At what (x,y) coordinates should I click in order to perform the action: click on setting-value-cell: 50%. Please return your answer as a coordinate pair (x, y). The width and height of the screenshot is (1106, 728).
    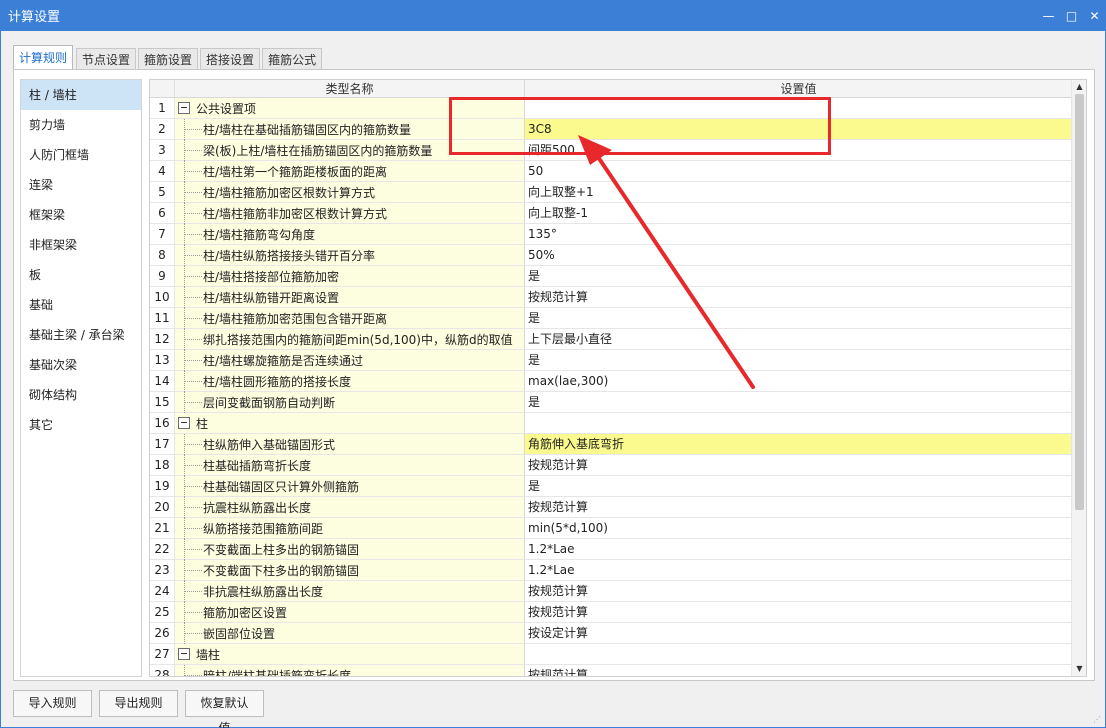
    Looking at the image, I should click on (798, 255).